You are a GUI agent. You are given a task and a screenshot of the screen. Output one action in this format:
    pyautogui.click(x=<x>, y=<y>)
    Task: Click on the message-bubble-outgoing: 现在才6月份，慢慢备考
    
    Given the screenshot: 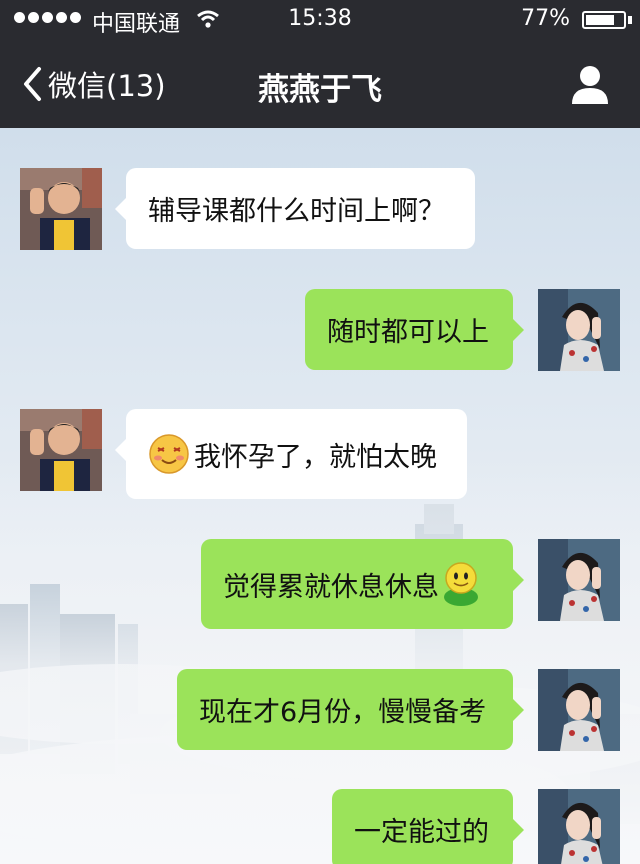 What is the action you would take?
    pyautogui.click(x=350, y=709)
    